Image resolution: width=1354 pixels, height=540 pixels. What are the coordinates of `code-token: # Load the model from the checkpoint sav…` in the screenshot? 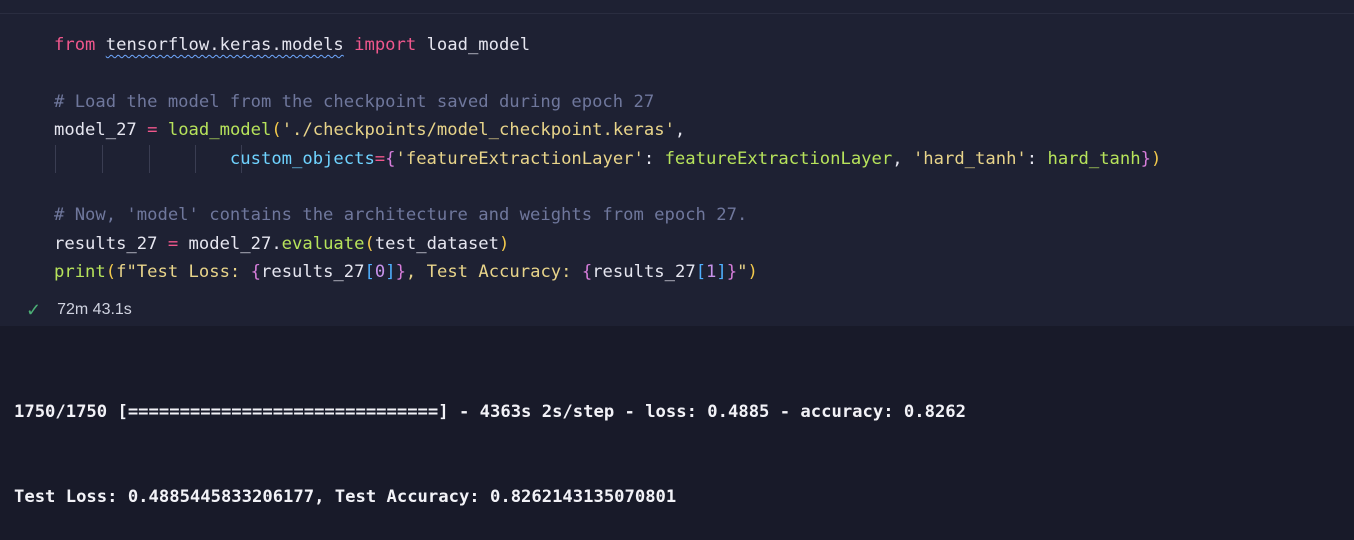 It's located at (354, 101).